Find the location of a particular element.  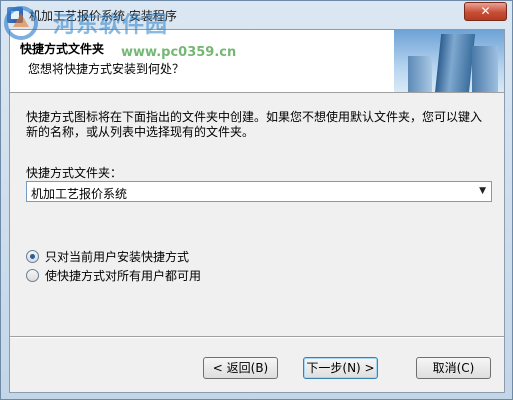

back-button: < 返回(B) is located at coordinates (240, 368).